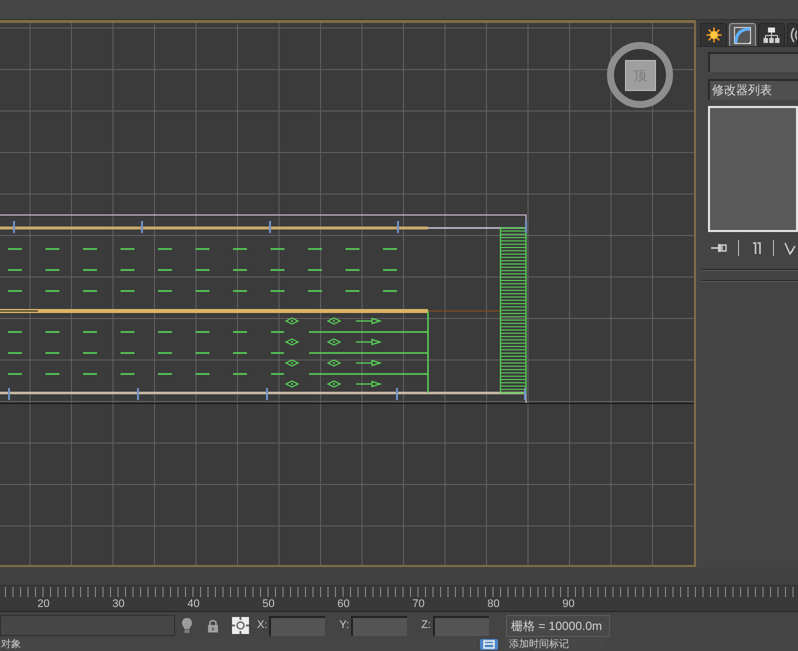 This screenshot has height=651, width=798. Describe the element at coordinates (268, 604) in the screenshot. I see `frame-number: 50` at that location.